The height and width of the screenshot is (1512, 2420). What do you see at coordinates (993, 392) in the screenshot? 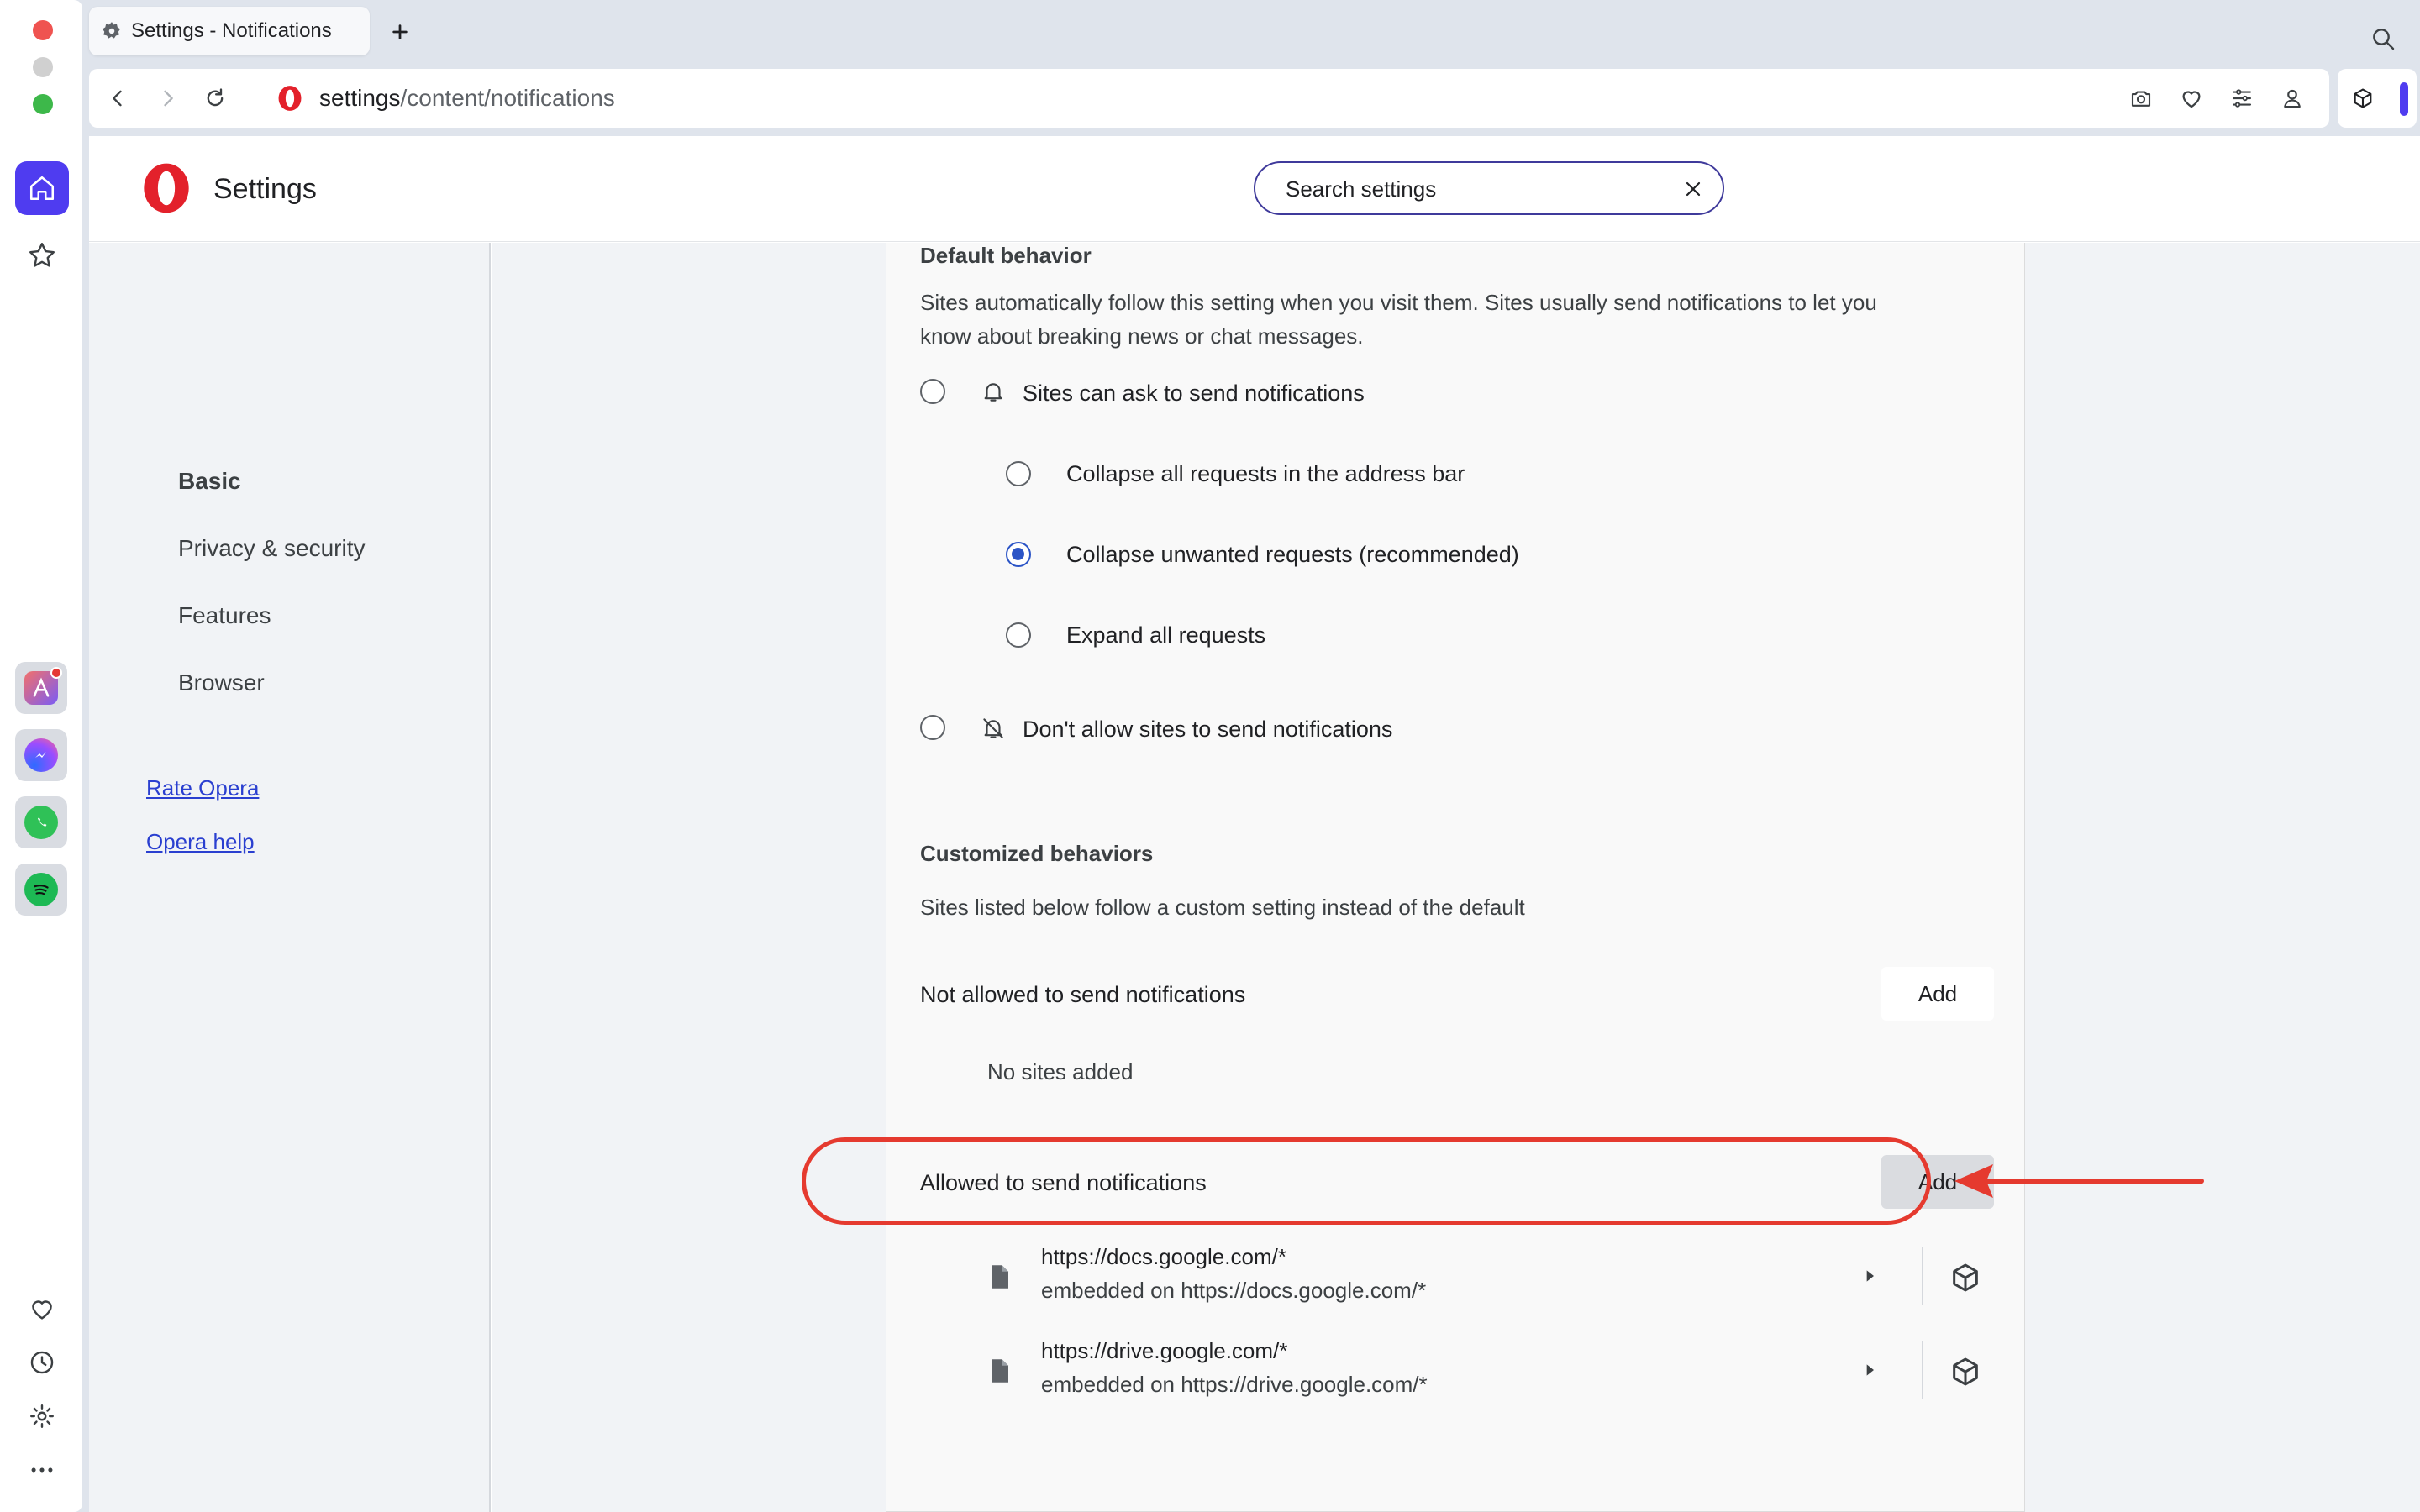
I see `bell-icon` at bounding box center [993, 392].